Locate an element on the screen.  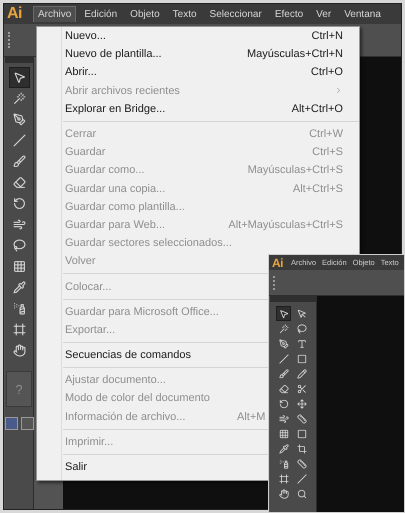
fill-swatch is located at coordinates (11, 423).